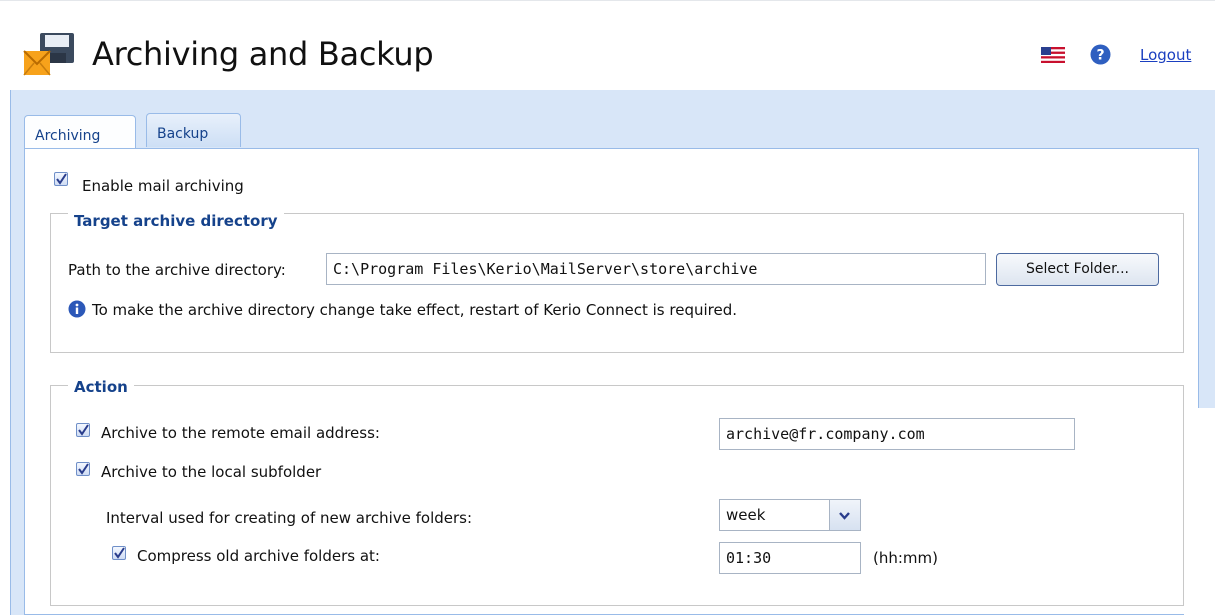  I want to click on path-label: Path to the archive directory:, so click(177, 270).